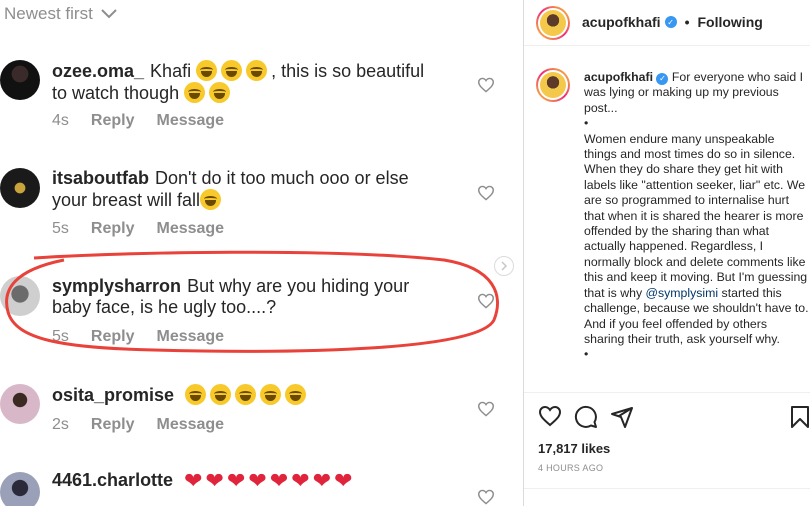 Image resolution: width=810 pixels, height=506 pixels. I want to click on chevron-right-icon, so click(504, 266).